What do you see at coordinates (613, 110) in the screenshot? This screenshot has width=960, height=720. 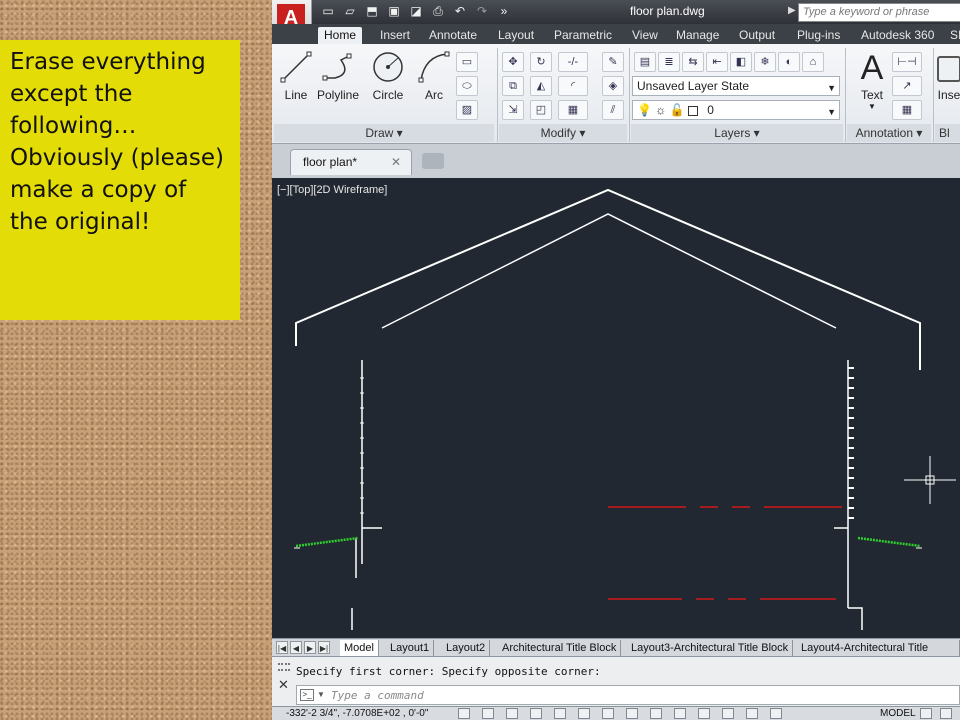 I see `offset-icon: ⫽` at bounding box center [613, 110].